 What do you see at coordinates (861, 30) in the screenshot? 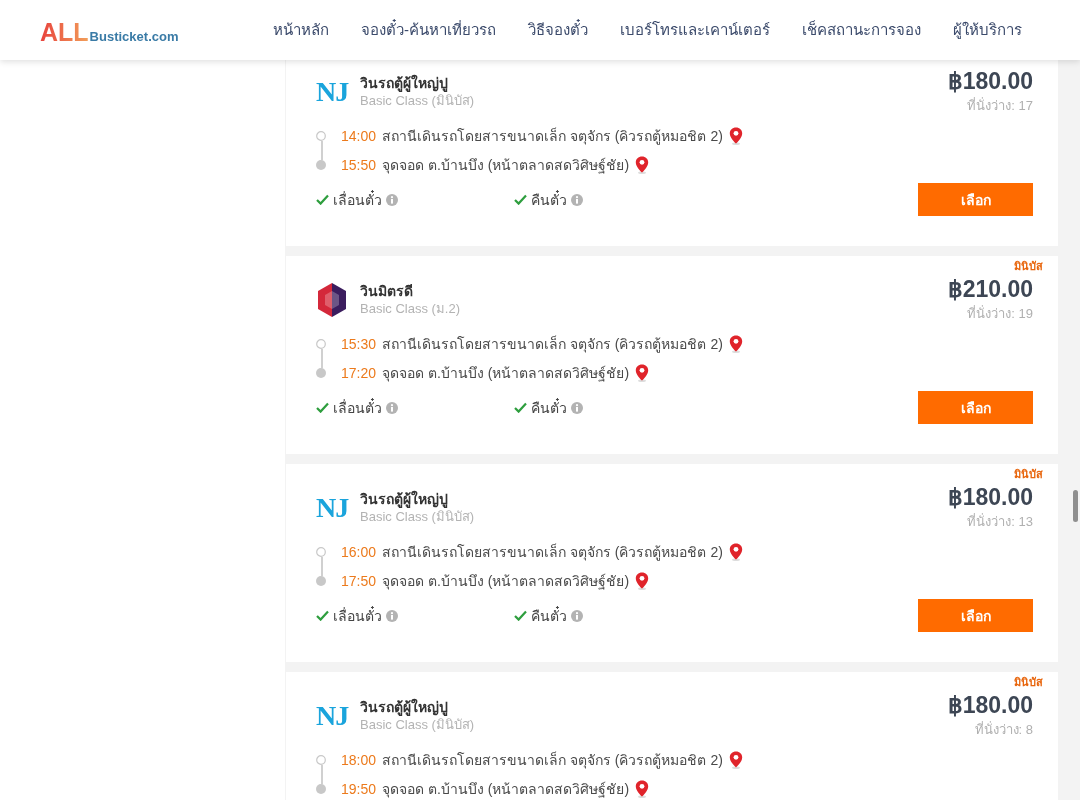
I see `nav-link: เช็คสถานะการจอง` at bounding box center [861, 30].